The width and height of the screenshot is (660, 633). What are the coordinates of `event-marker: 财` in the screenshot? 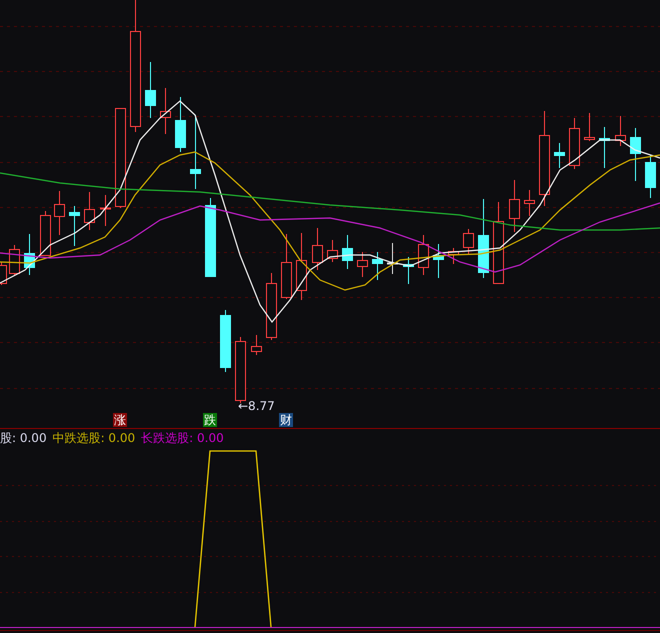 It's located at (286, 420).